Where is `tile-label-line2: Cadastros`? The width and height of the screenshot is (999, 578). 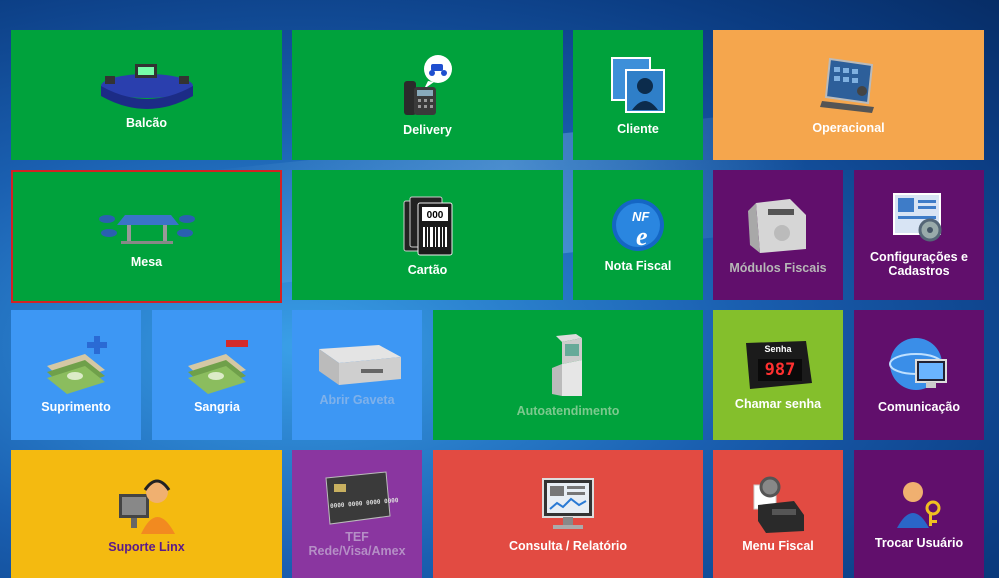 tile-label-line2: Cadastros is located at coordinates (919, 271).